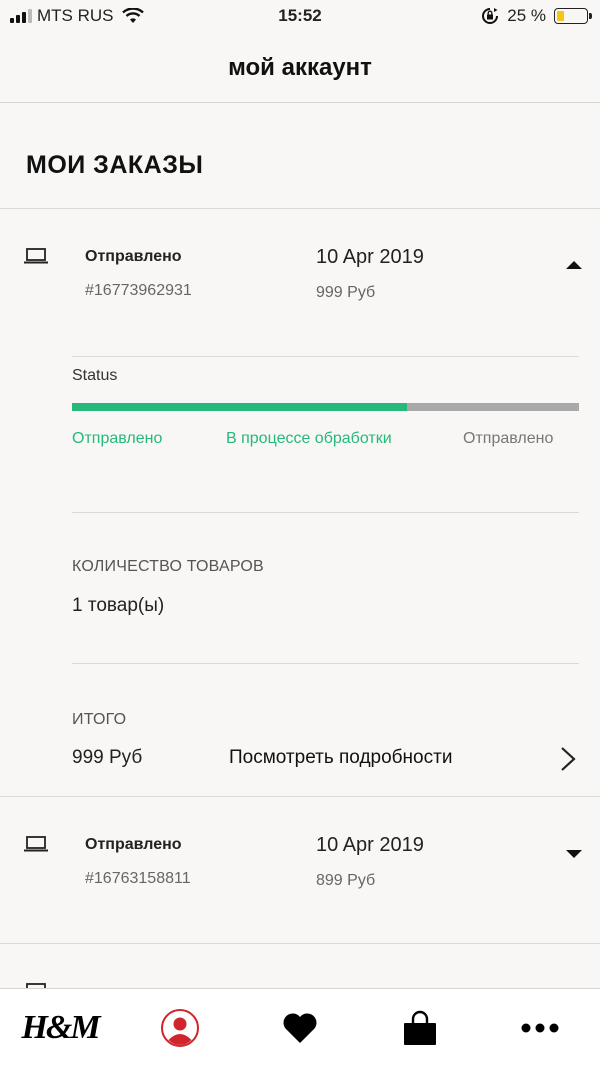 This screenshot has height=1067, width=600. What do you see at coordinates (560, 16) in the screenshot?
I see `battery-level` at bounding box center [560, 16].